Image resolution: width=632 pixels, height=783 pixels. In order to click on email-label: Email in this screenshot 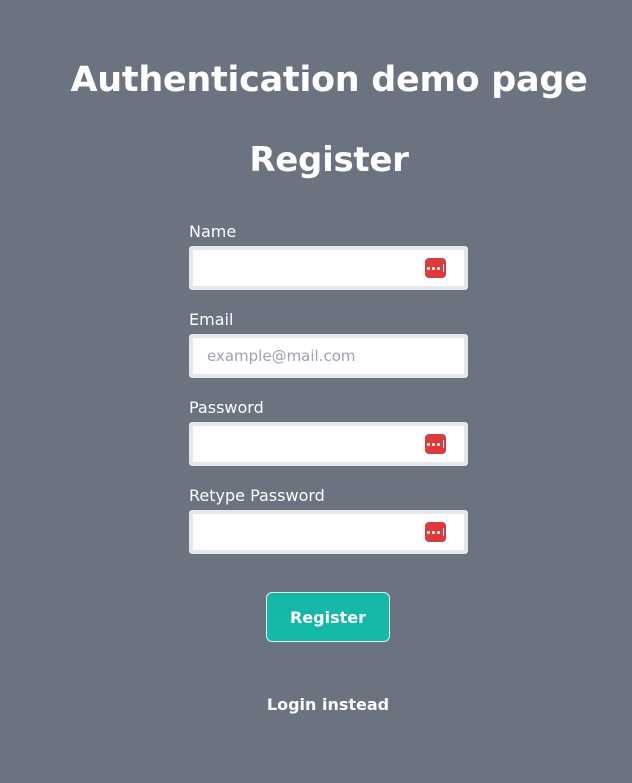, I will do `click(211, 319)`.